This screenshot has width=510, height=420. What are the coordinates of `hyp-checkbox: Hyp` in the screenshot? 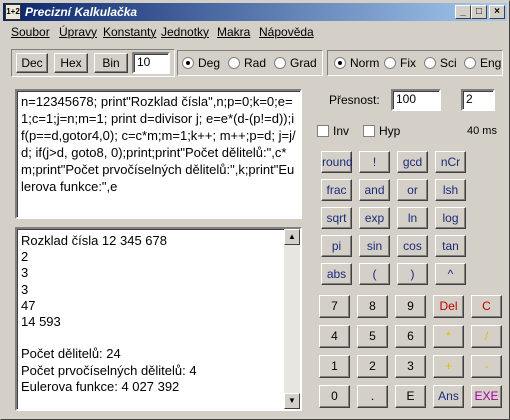 It's located at (381, 131).